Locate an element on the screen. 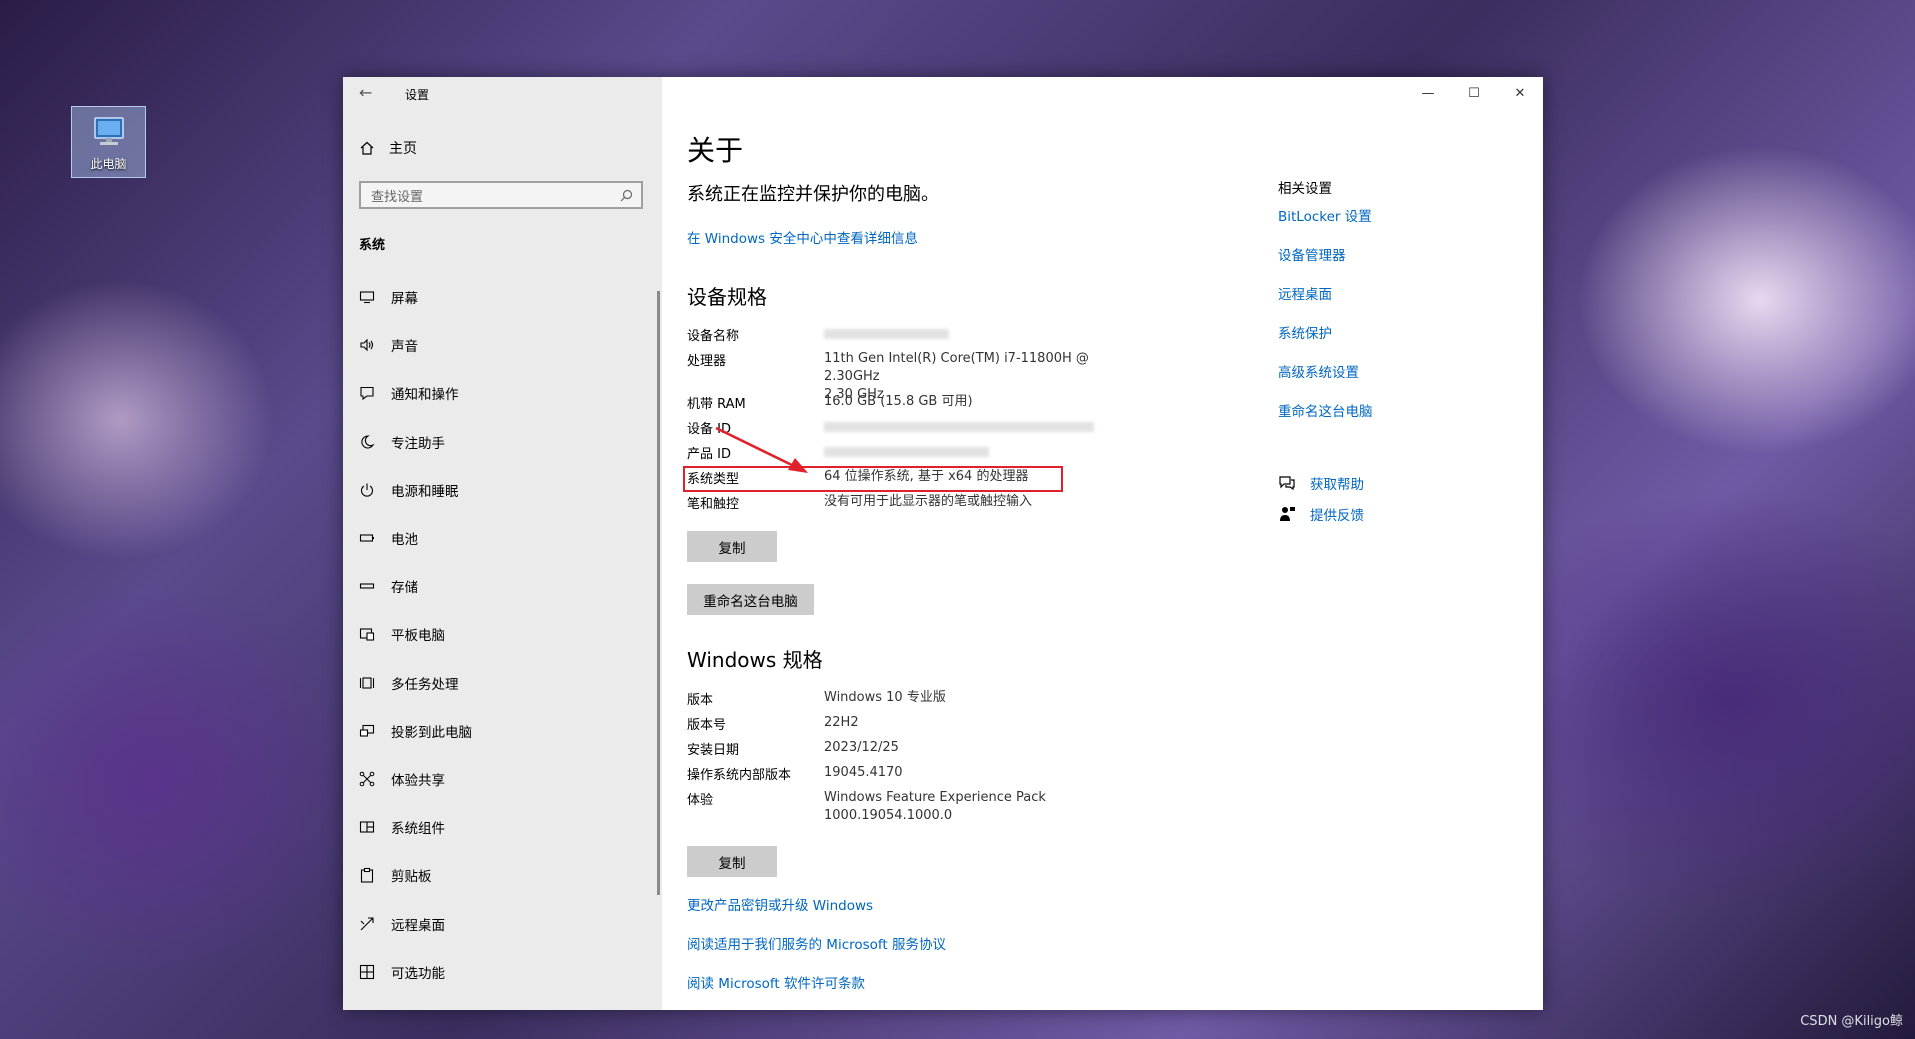 The image size is (1915, 1039). share-icon is located at coordinates (367, 779).